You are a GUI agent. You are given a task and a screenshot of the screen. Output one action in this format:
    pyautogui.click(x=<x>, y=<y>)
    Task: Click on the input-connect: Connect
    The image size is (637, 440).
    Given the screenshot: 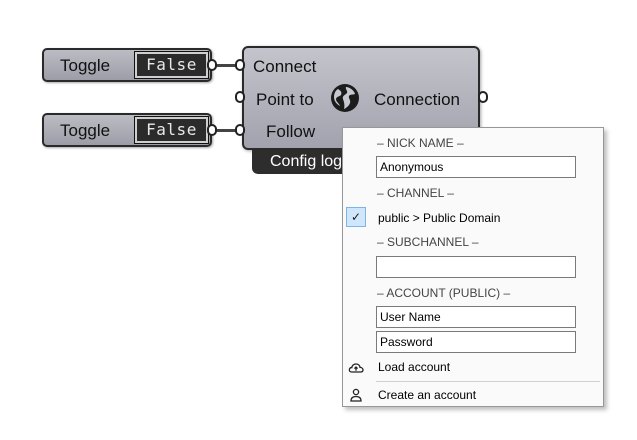 What is the action you would take?
    pyautogui.click(x=285, y=66)
    